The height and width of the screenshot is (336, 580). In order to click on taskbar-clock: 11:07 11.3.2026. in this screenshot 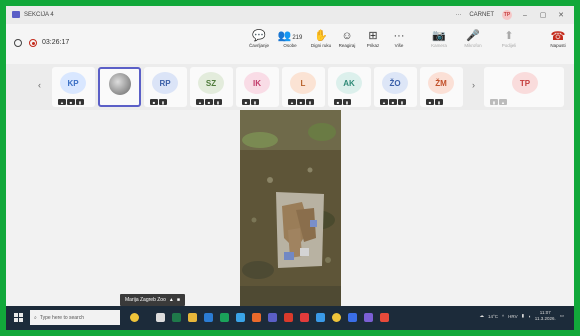, I will do `click(545, 316)`.